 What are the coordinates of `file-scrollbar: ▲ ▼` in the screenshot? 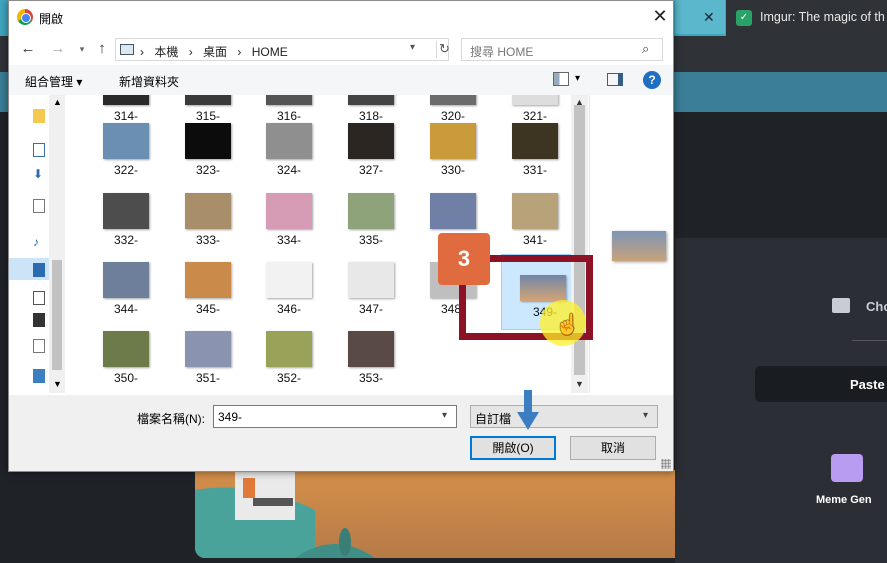 It's located at (579, 244).